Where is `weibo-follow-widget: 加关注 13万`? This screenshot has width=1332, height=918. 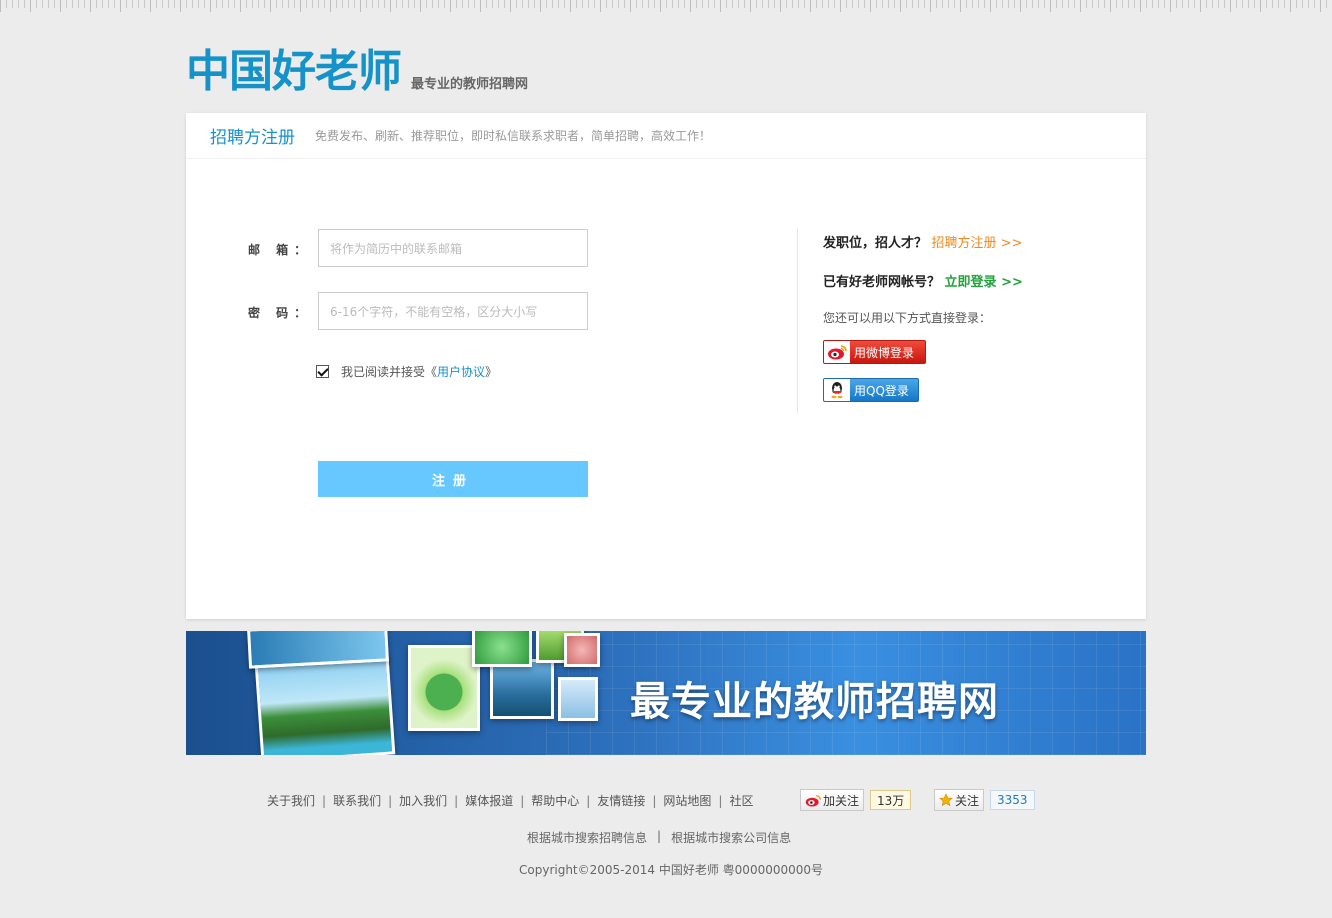 weibo-follow-widget: 加关注 13万 is located at coordinates (856, 800).